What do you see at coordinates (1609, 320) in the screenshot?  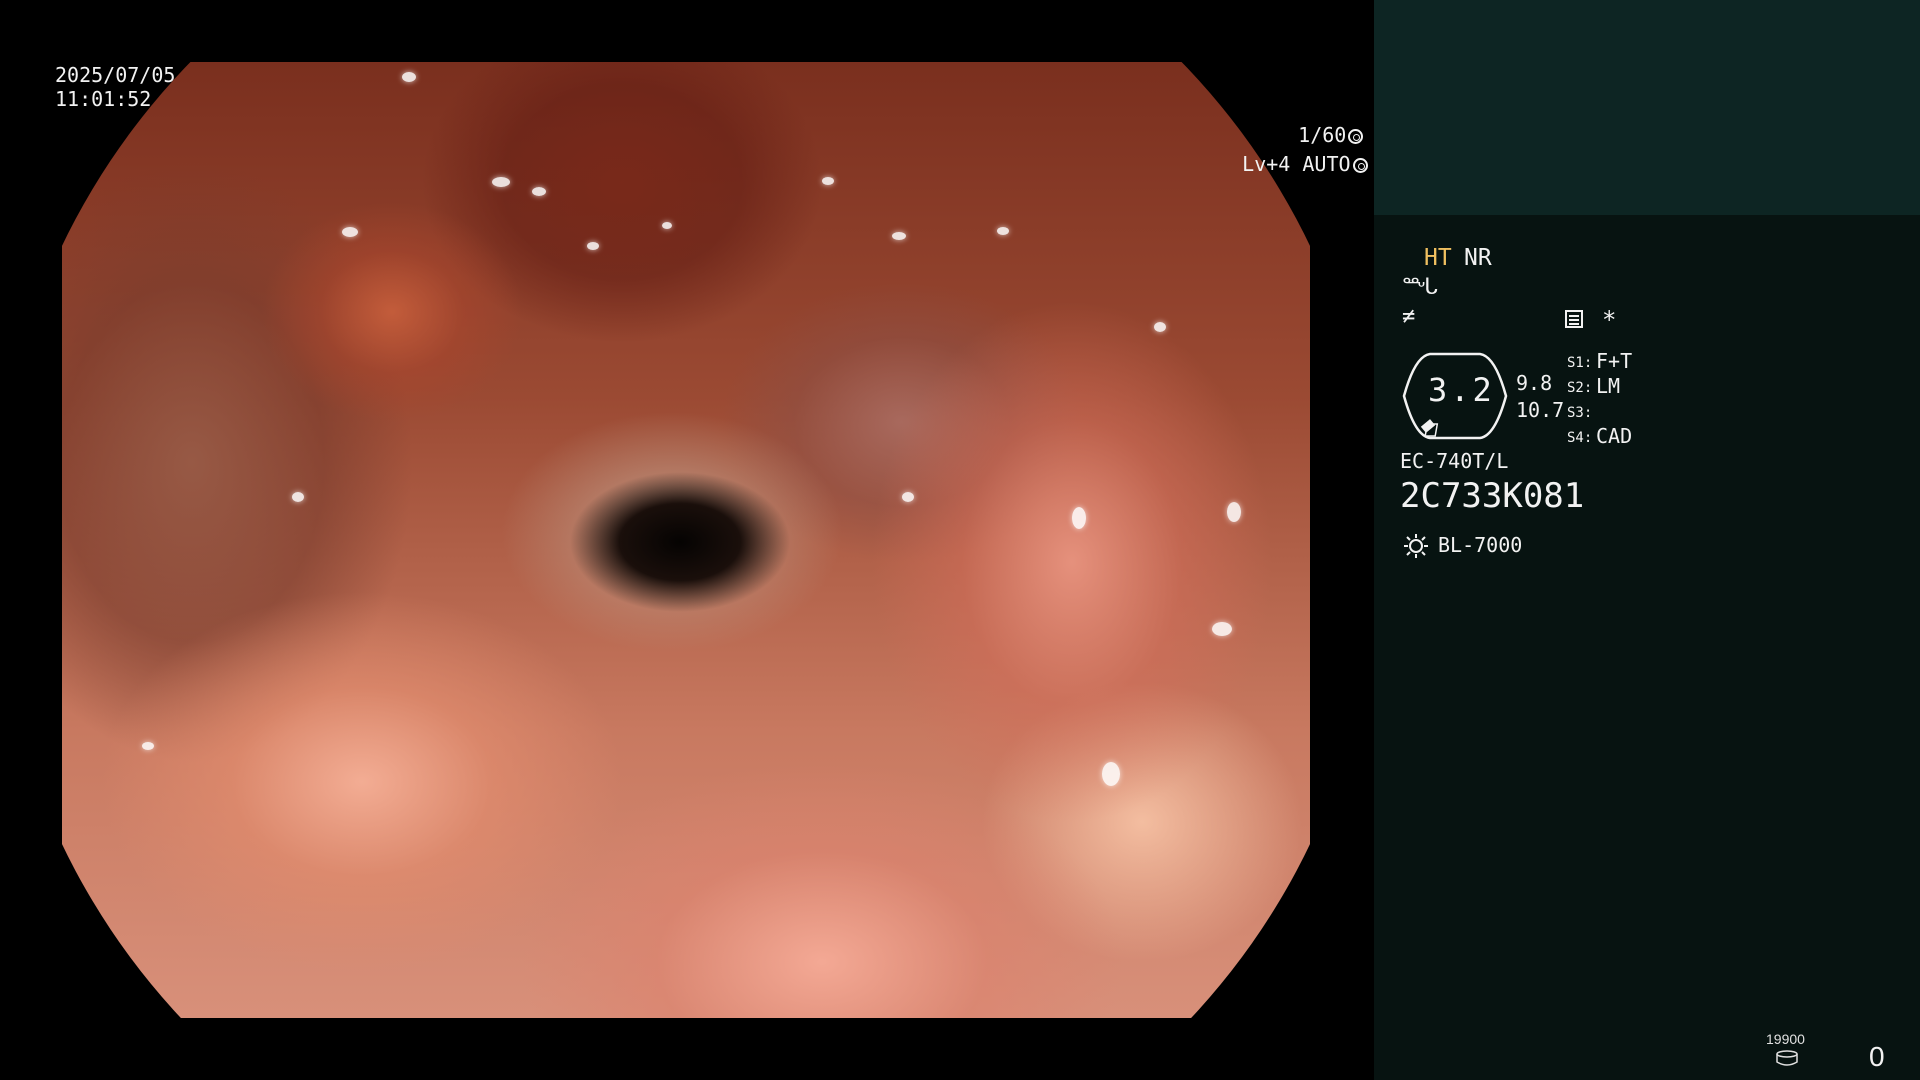 I see `asterisk-indicator: *` at bounding box center [1609, 320].